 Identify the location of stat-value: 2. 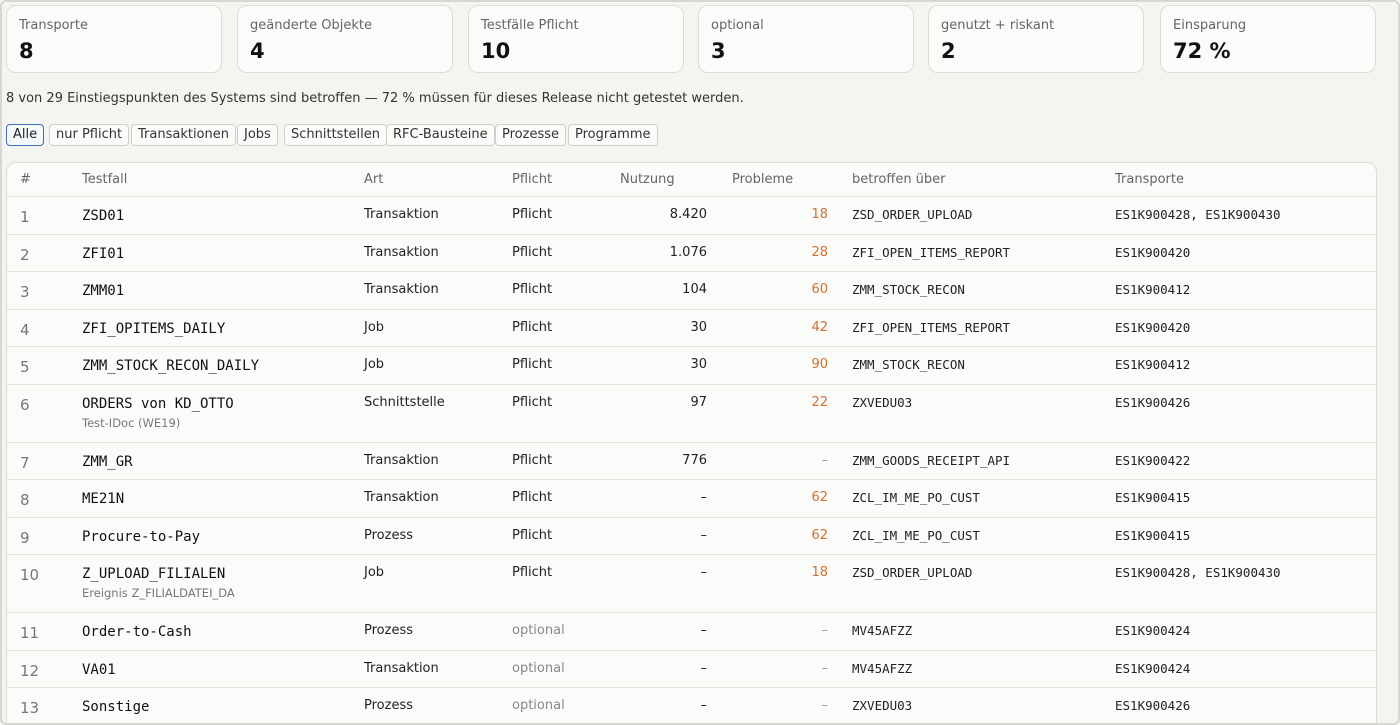
(948, 51).